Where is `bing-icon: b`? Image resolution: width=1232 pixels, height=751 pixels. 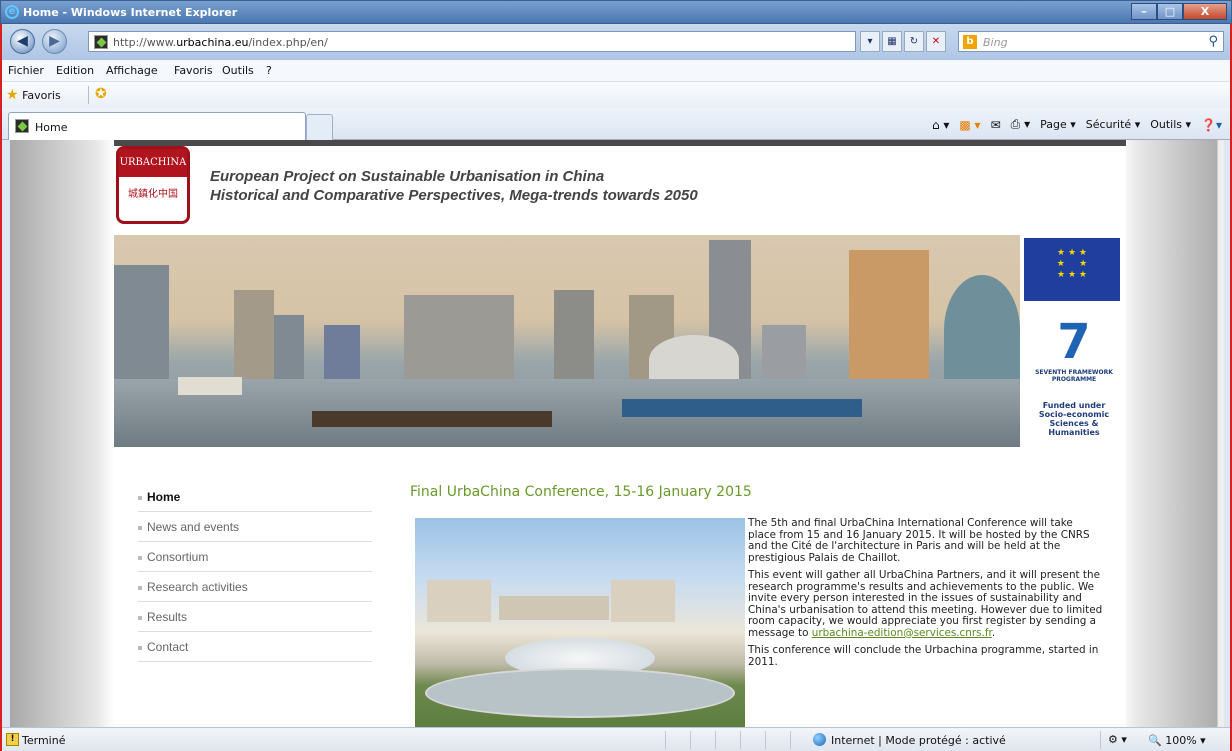
bing-icon: b is located at coordinates (970, 42).